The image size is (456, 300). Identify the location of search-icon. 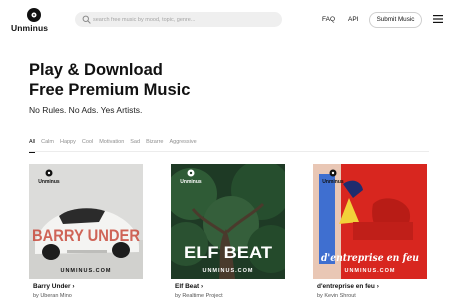
(86, 19).